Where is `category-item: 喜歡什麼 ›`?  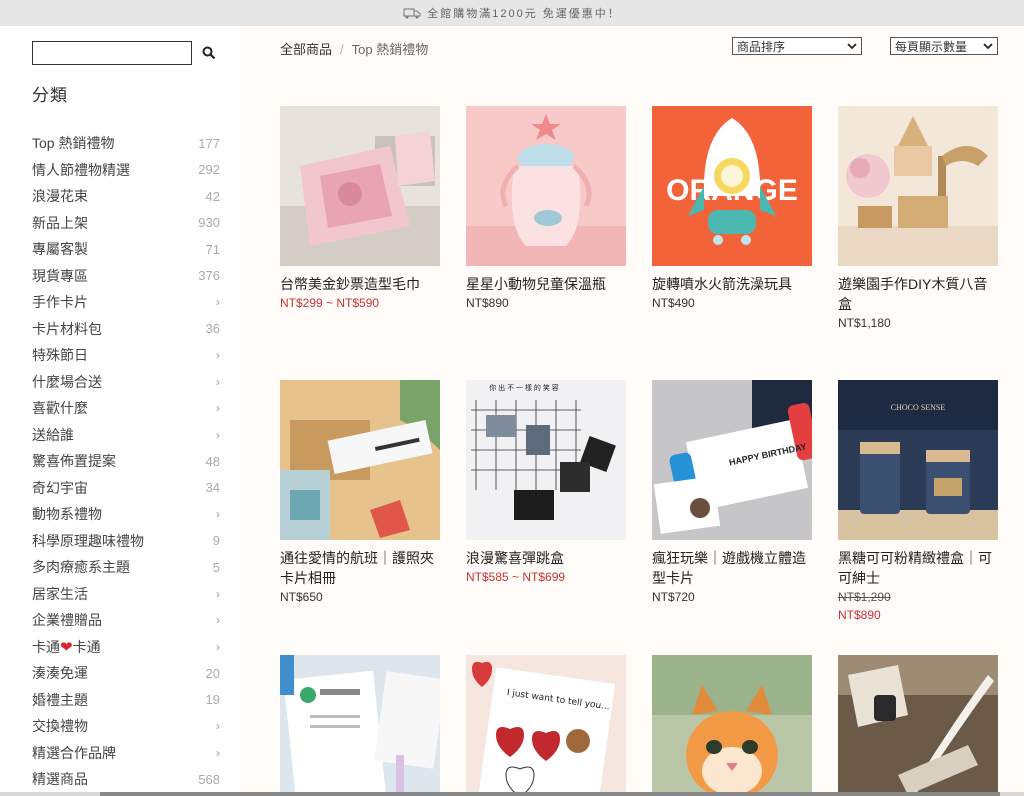 category-item: 喜歡什麼 › is located at coordinates (126, 408).